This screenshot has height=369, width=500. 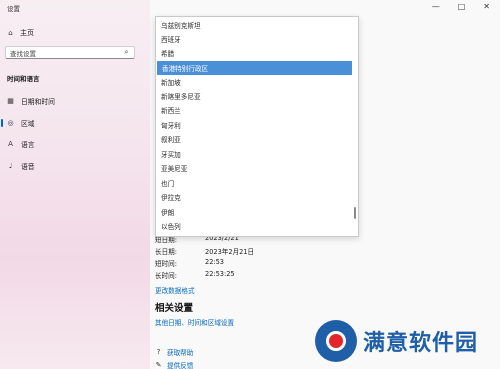 What do you see at coordinates (254, 183) in the screenshot?
I see `list-item: 也门` at bounding box center [254, 183].